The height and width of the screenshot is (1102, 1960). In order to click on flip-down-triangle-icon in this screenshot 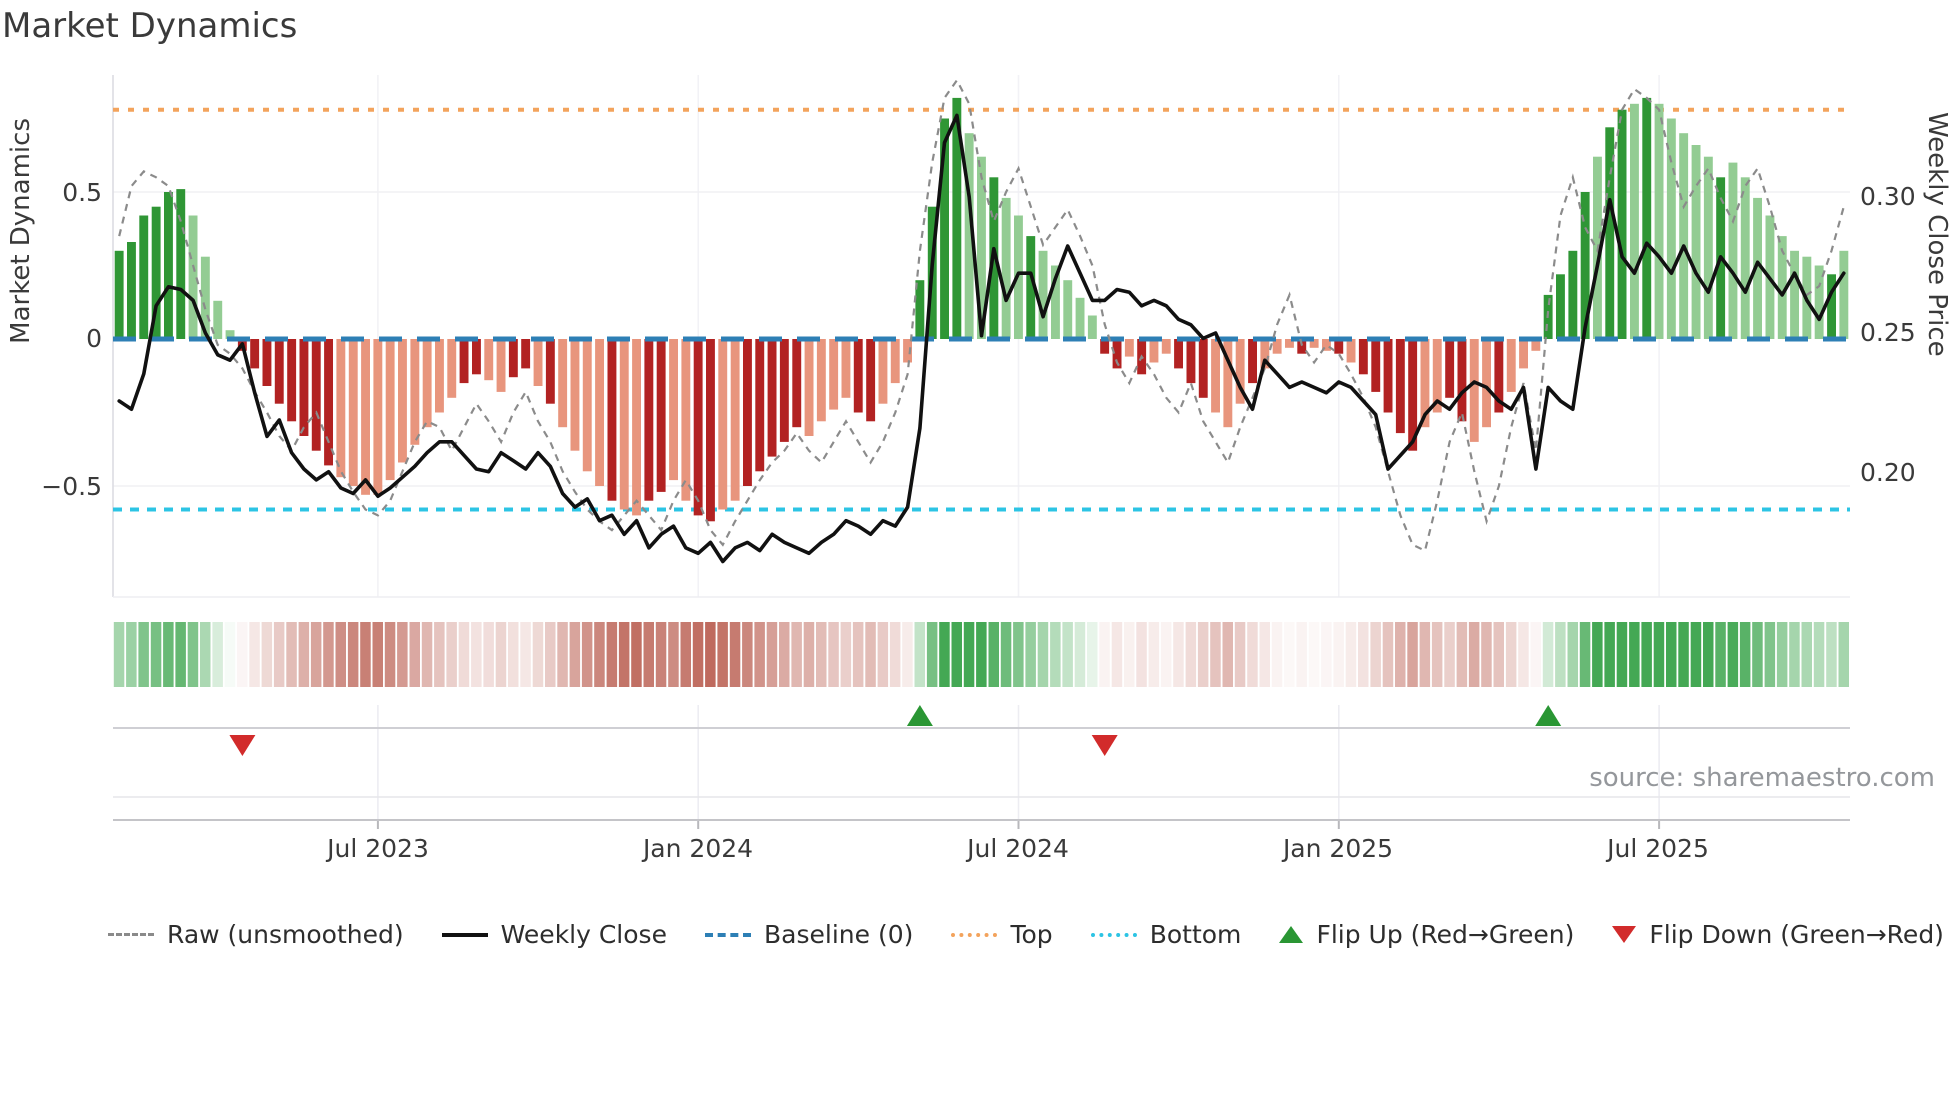, I will do `click(1624, 934)`.